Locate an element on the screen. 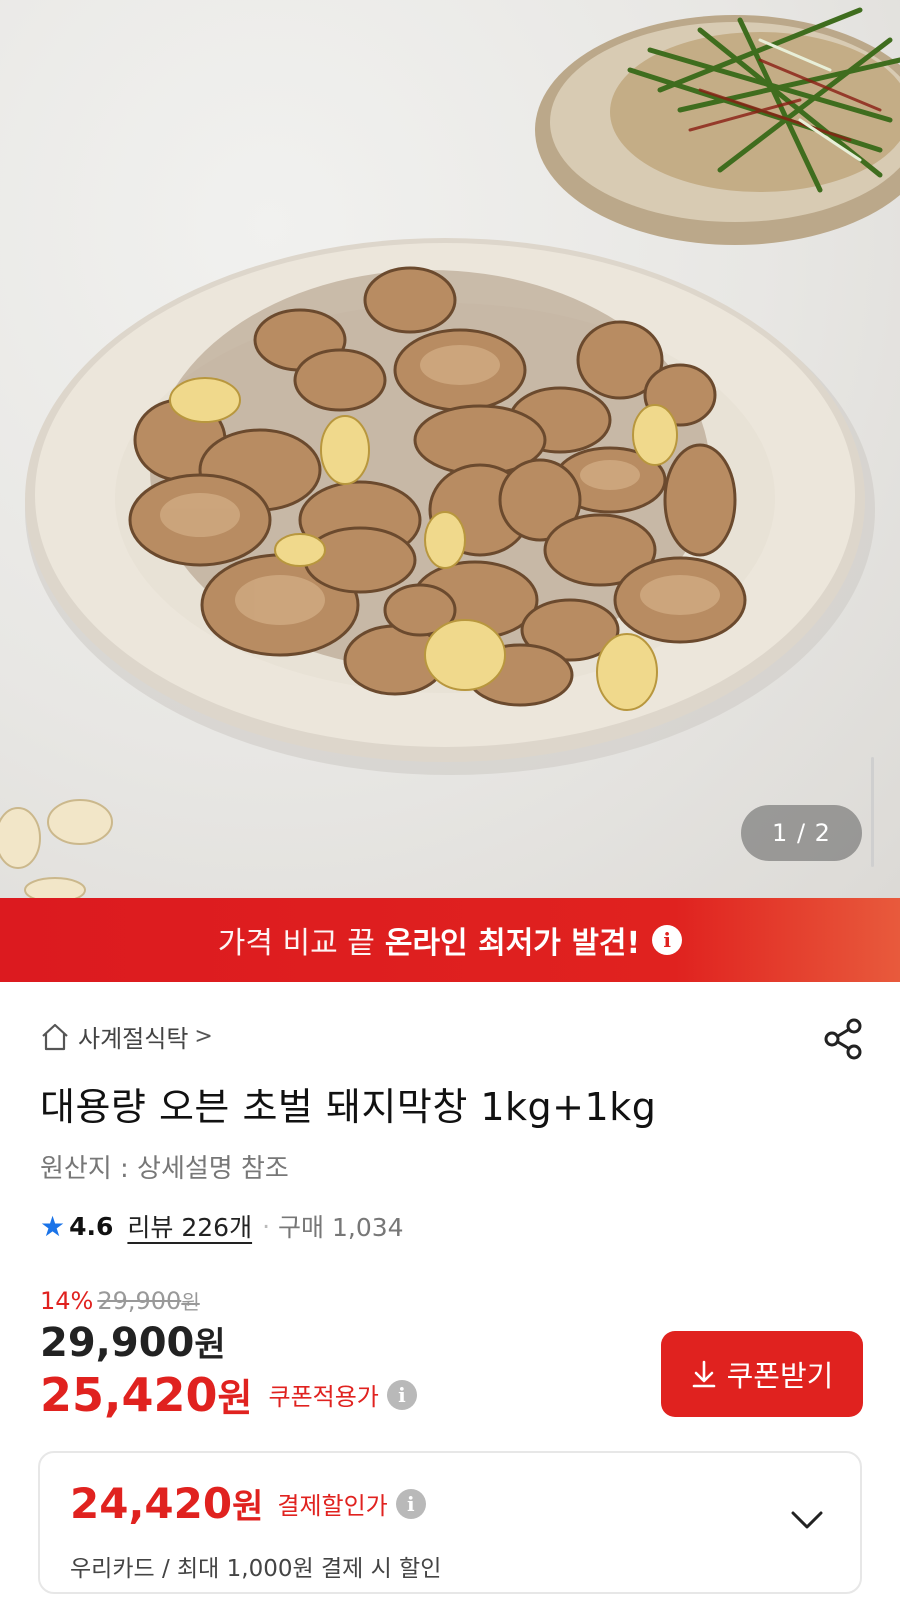  seller-breadcrumb: 사계절식탁 > is located at coordinates (126, 1036).